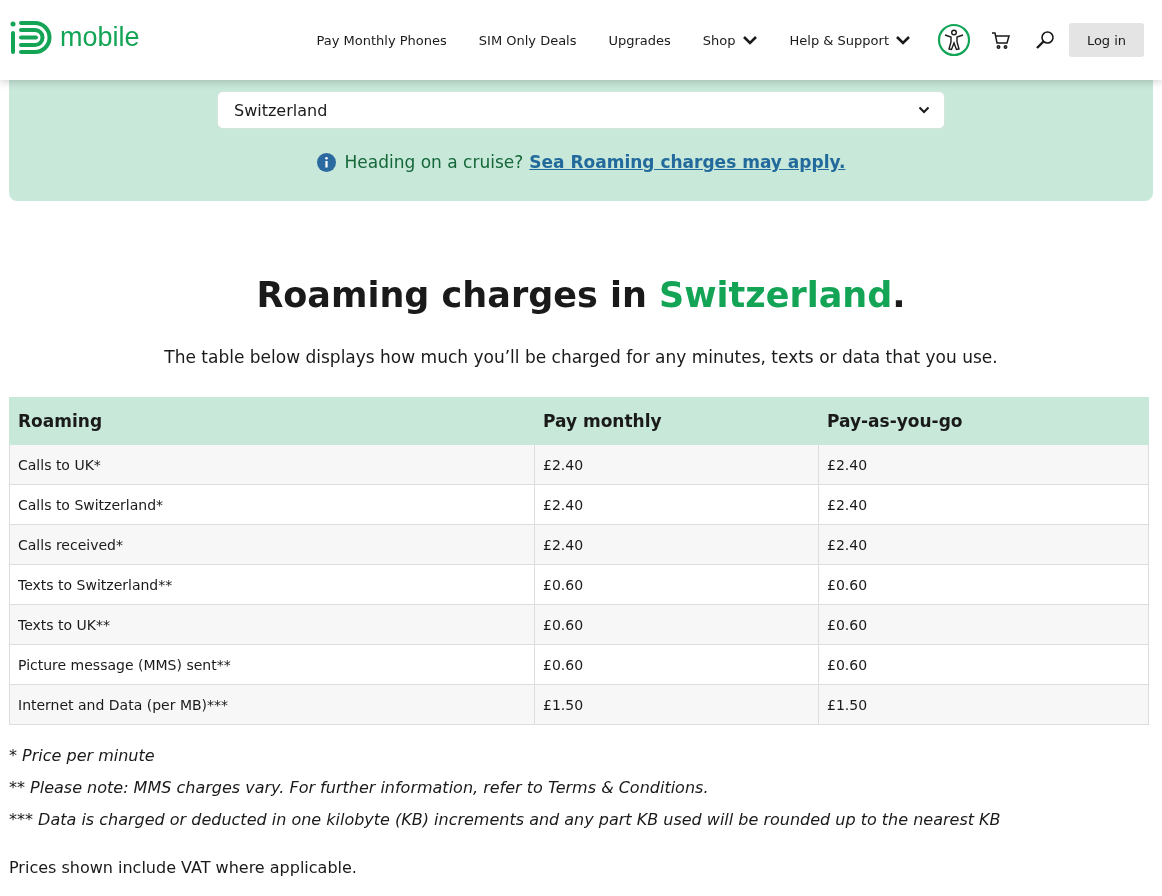 The height and width of the screenshot is (896, 1162). Describe the element at coordinates (82, 755) in the screenshot. I see `footnote: * Price per minute` at that location.